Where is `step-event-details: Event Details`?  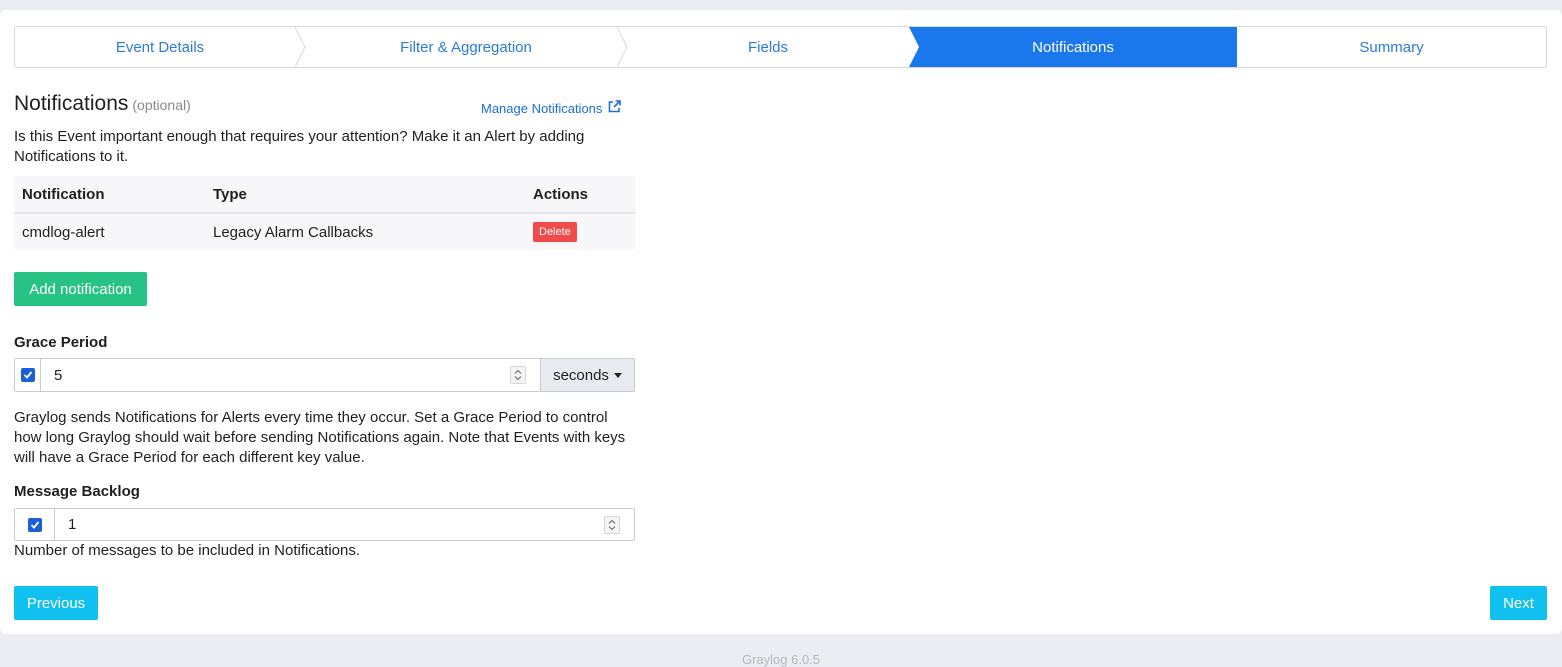 step-event-details: Event Details is located at coordinates (160, 47).